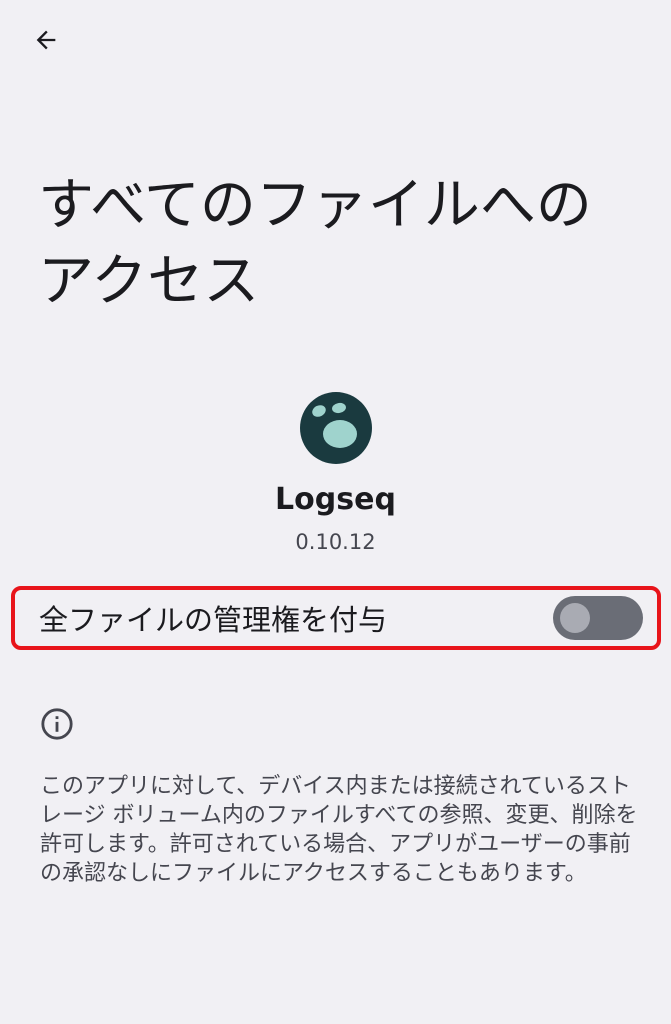 The height and width of the screenshot is (1024, 671). What do you see at coordinates (598, 618) in the screenshot?
I see `all-files-access-switch` at bounding box center [598, 618].